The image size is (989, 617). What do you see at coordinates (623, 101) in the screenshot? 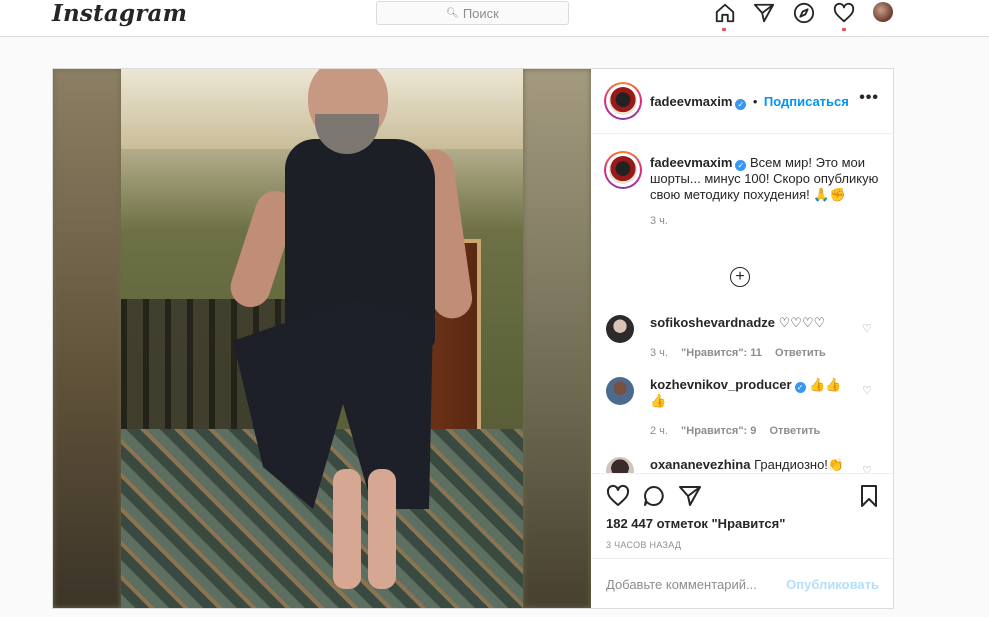
I see `author-avatar` at bounding box center [623, 101].